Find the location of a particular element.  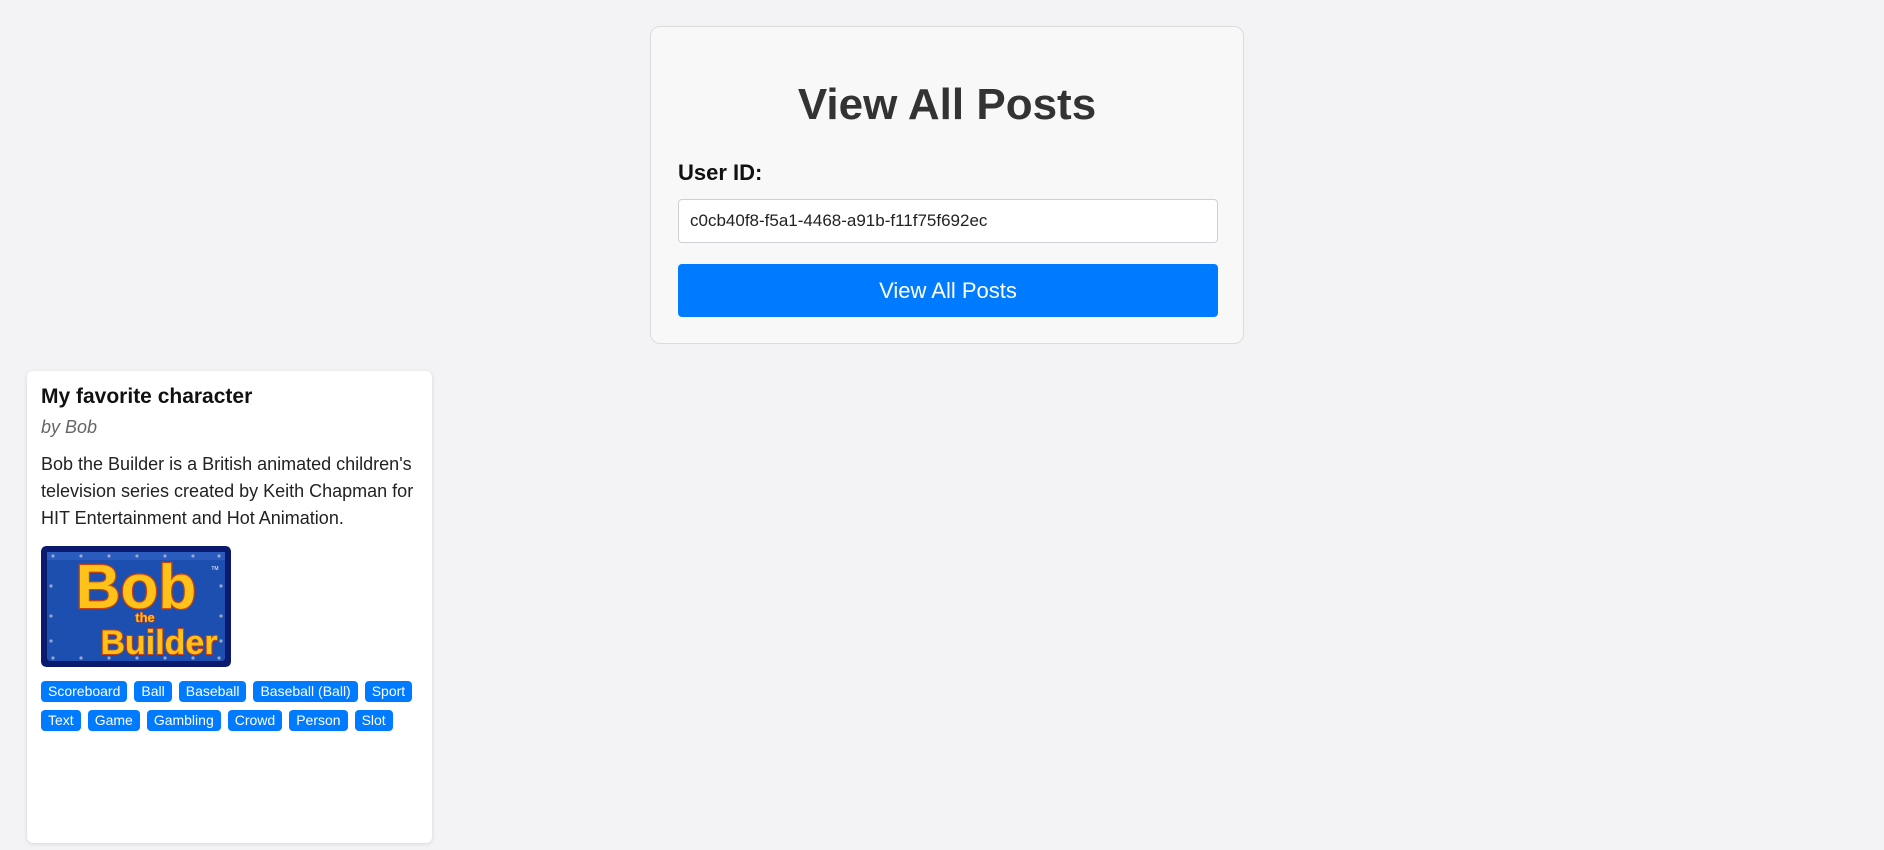

user-id-input is located at coordinates (948, 221).